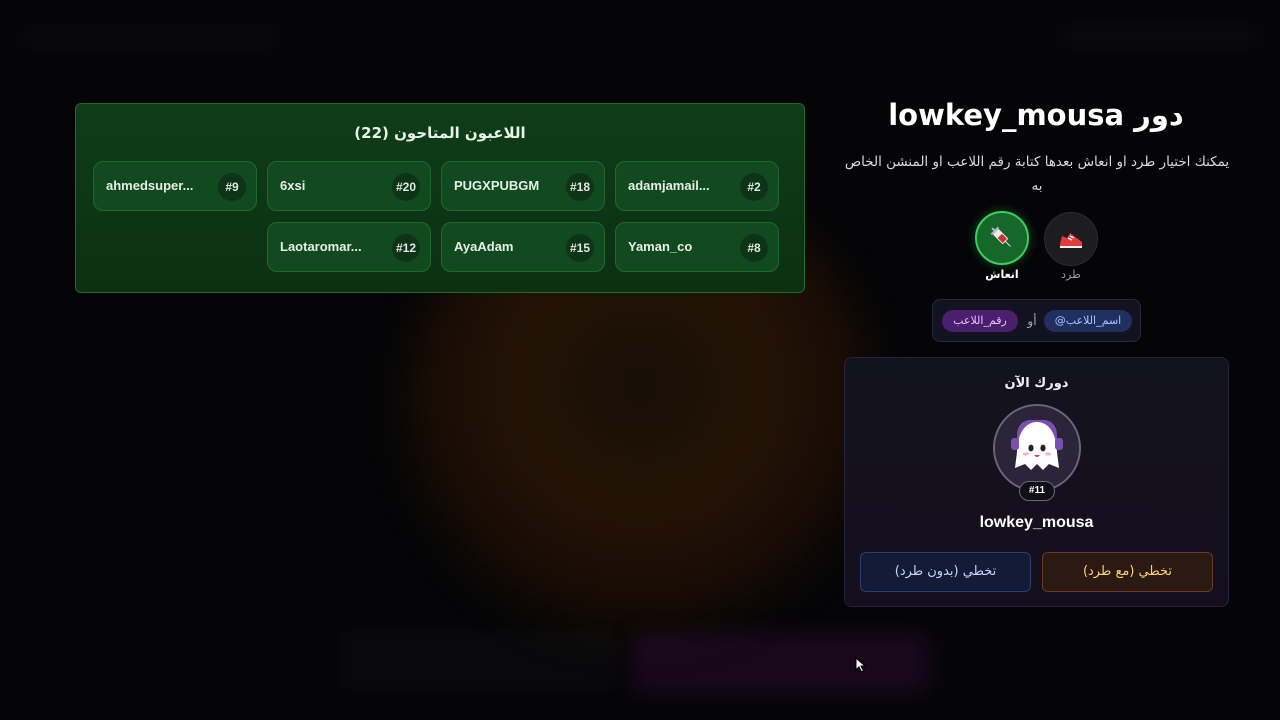 Image resolution: width=1280 pixels, height=720 pixels. Describe the element at coordinates (1160, 36) in the screenshot. I see `background-blurred-header-right` at that location.